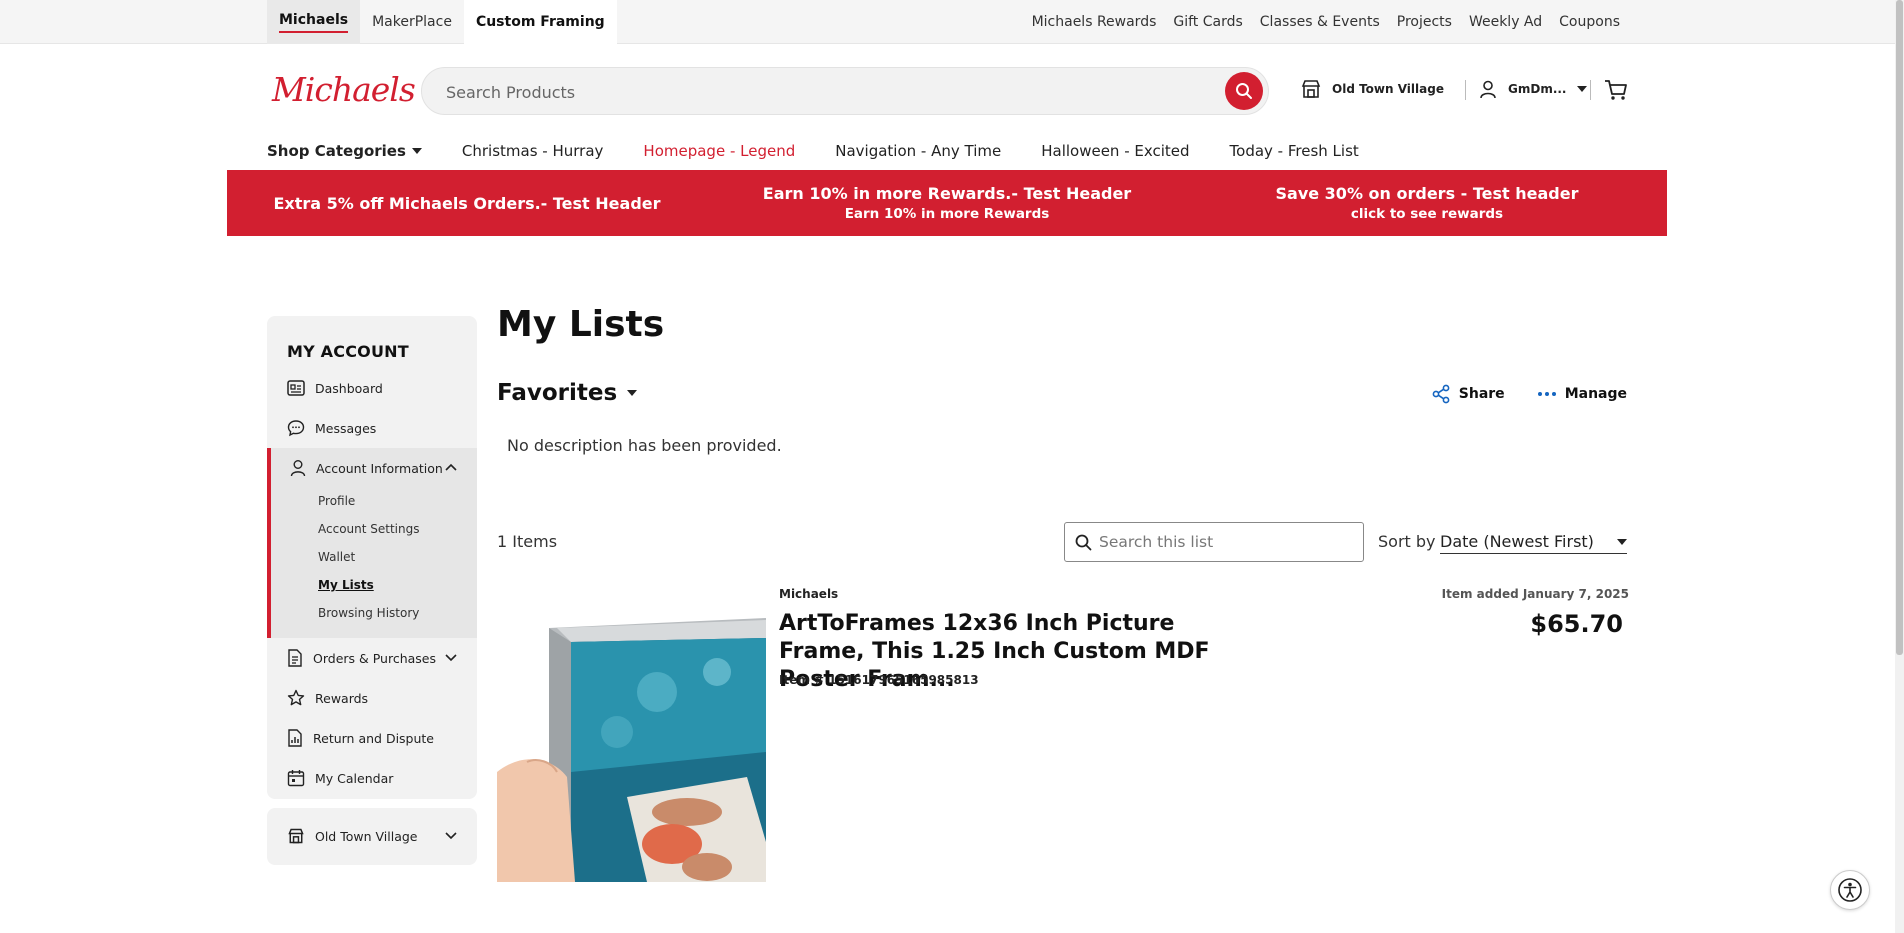  Describe the element at coordinates (1427, 214) in the screenshot. I see `promo-sub-text: click to see rewards` at that location.